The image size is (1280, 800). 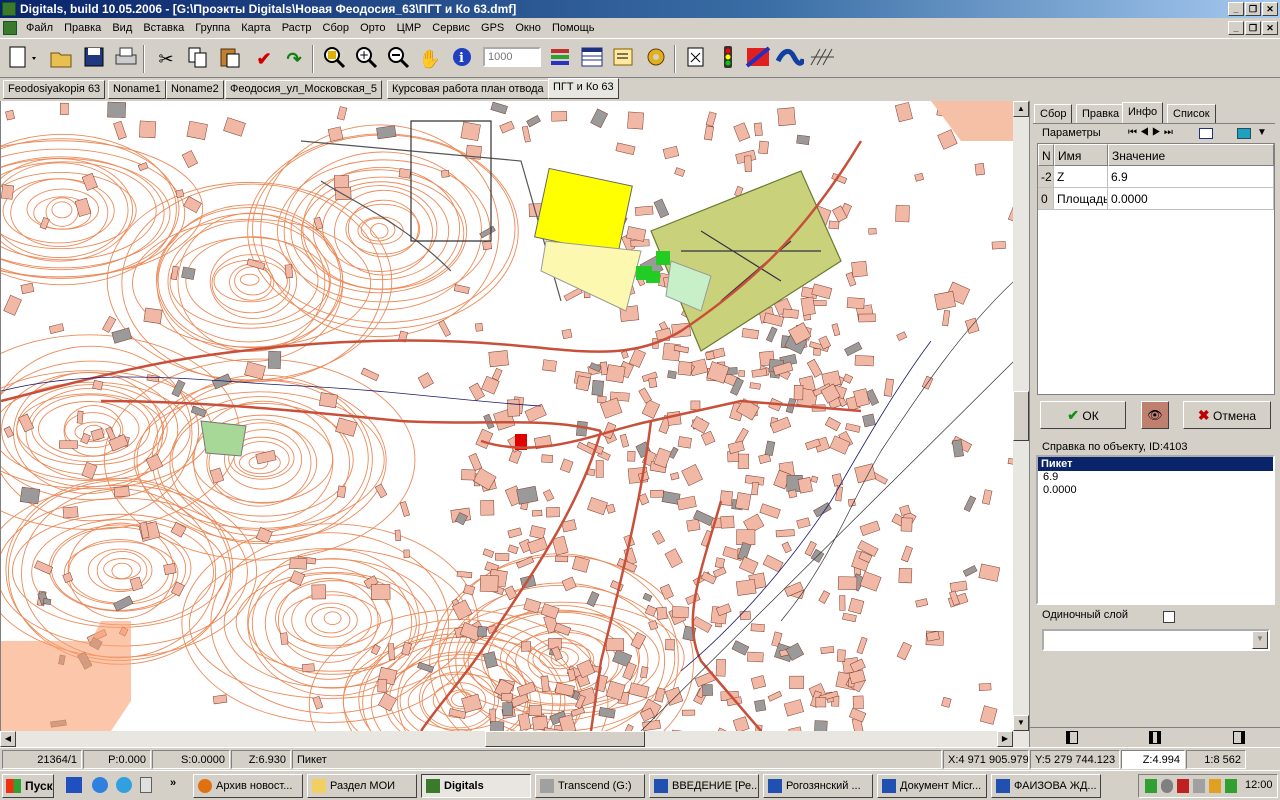 What do you see at coordinates (696, 59) in the screenshot?
I see `delete-object-icon` at bounding box center [696, 59].